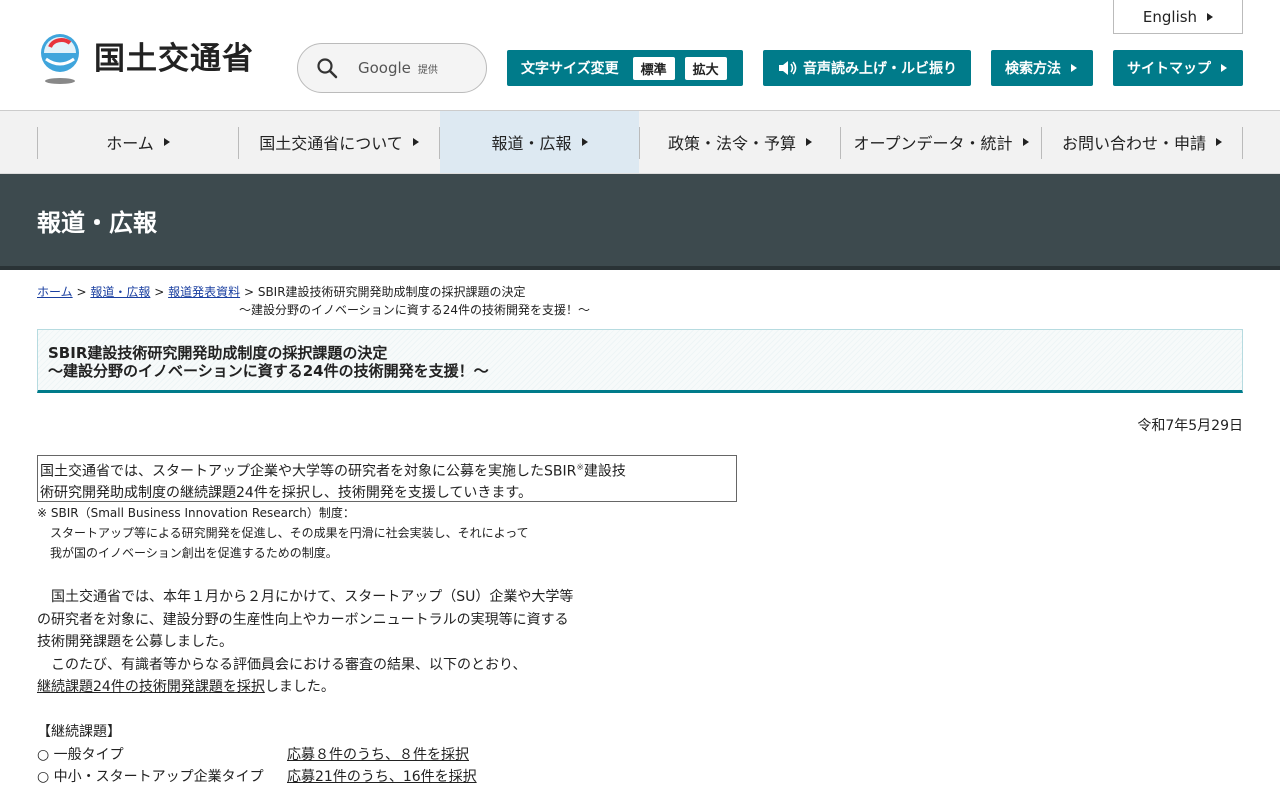 This screenshot has width=1280, height=800. I want to click on mlit-logo-icon, so click(60, 59).